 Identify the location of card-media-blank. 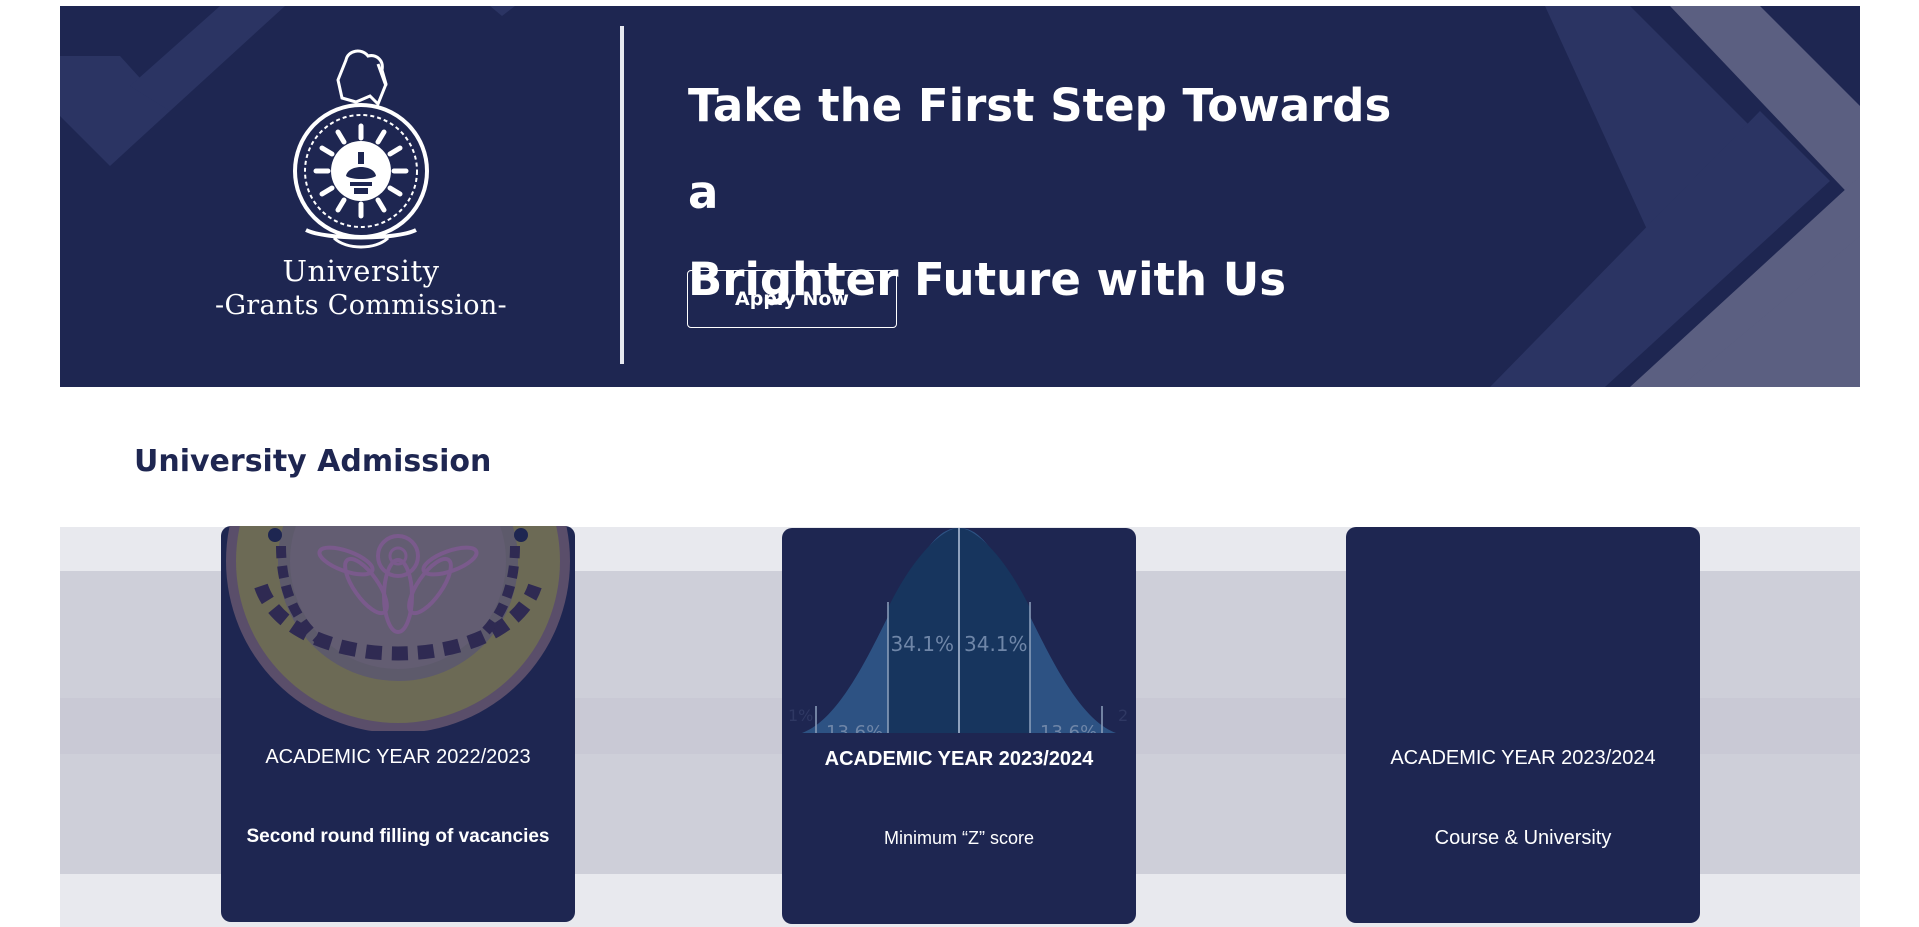
(1523, 629).